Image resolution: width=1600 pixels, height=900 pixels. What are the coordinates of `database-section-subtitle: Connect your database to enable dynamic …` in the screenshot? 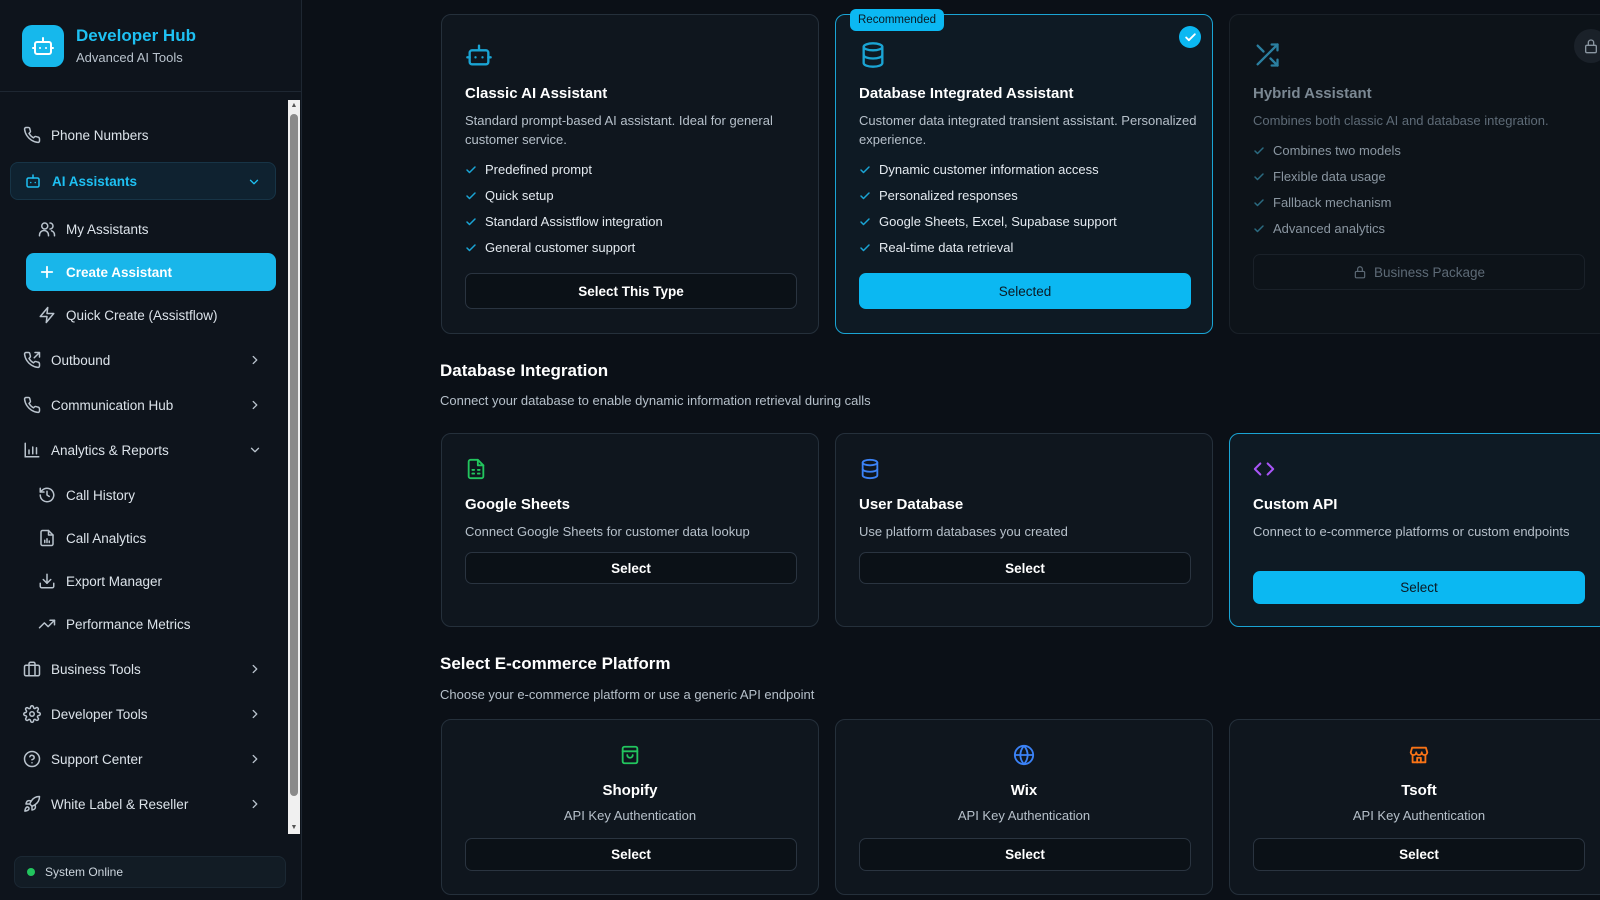 It's located at (655, 400).